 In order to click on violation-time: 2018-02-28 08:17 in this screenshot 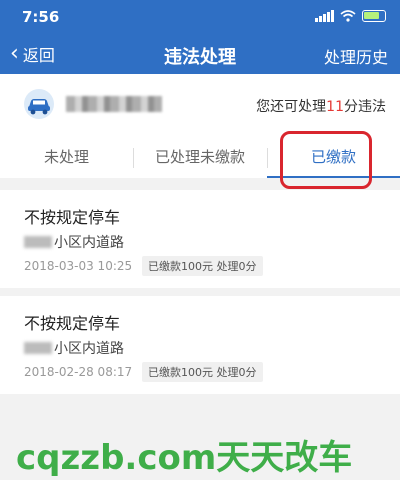, I will do `click(78, 372)`.